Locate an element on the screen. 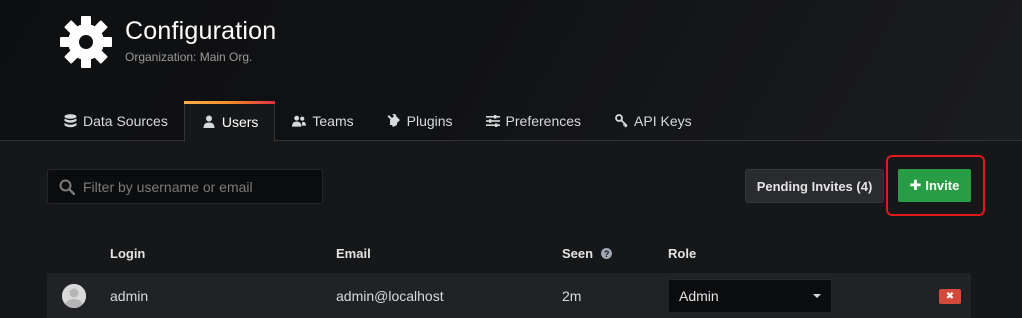  column-header-login: Login is located at coordinates (128, 253).